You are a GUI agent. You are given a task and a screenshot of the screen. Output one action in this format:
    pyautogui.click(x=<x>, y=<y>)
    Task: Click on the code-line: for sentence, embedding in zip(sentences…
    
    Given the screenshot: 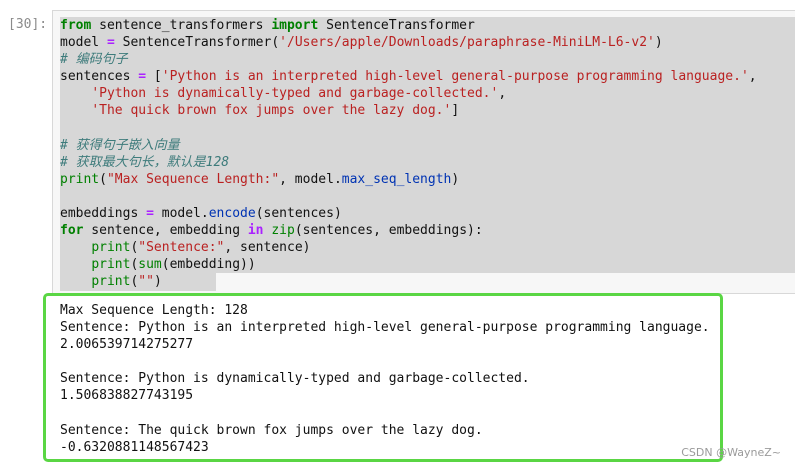 What is the action you would take?
    pyautogui.click(x=427, y=231)
    